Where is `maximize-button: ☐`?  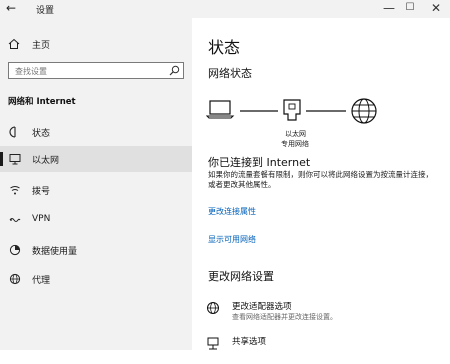
maximize-button: ☐ is located at coordinates (410, 7).